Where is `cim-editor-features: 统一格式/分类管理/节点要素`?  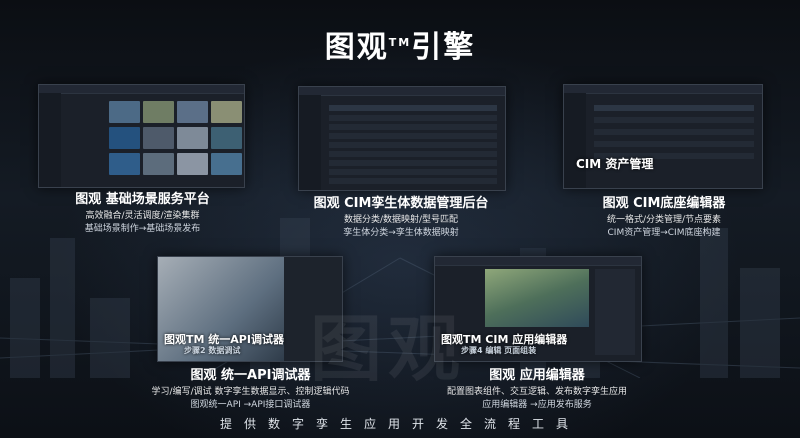 cim-editor-features: 统一格式/分类管理/节点要素 is located at coordinates (664, 219).